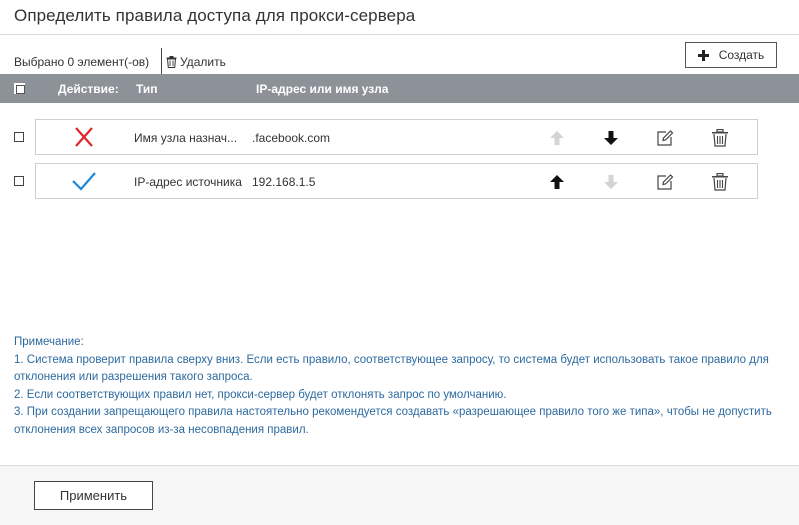  What do you see at coordinates (291, 138) in the screenshot?
I see `rule-address: .facebook.com` at bounding box center [291, 138].